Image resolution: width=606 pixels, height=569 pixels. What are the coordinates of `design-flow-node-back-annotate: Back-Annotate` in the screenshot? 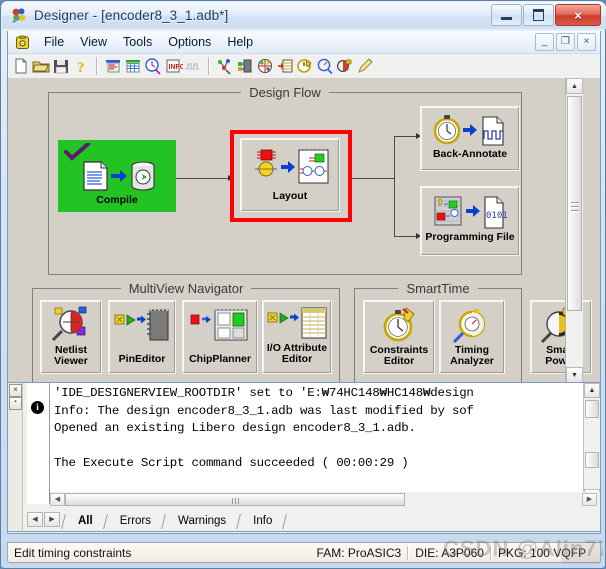 It's located at (470, 138).